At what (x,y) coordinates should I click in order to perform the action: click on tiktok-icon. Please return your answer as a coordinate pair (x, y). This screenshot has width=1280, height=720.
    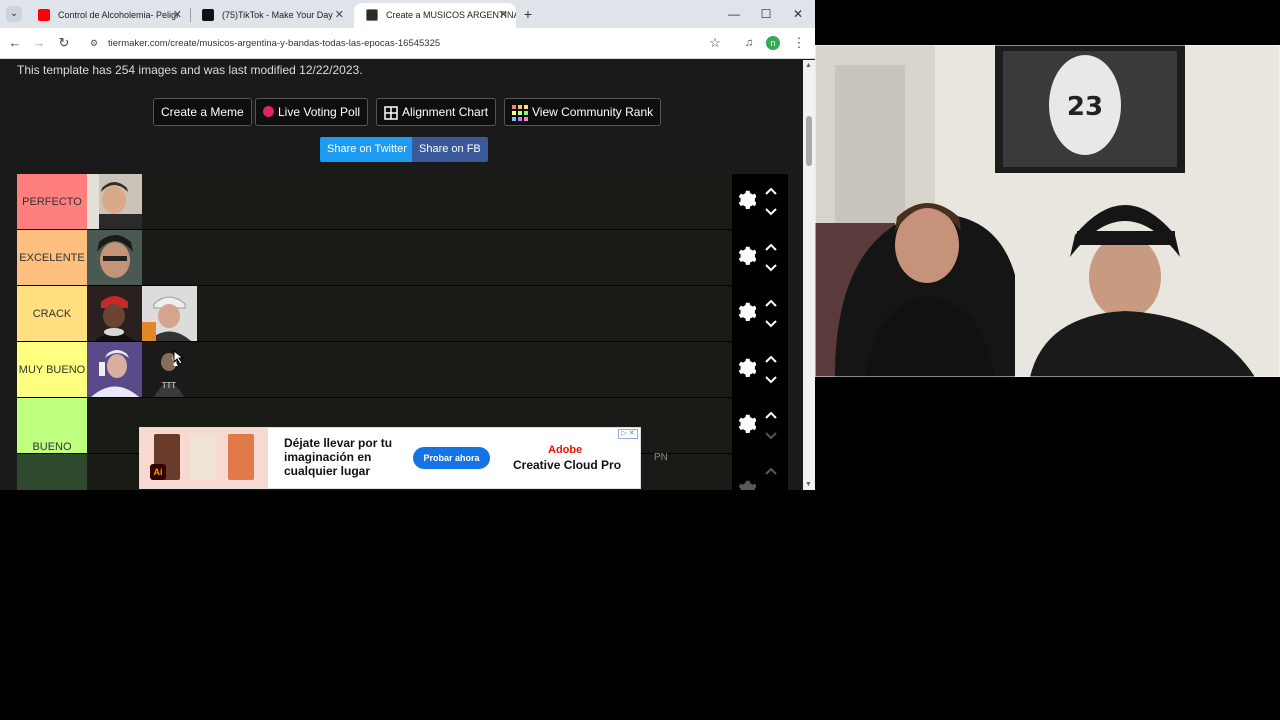
    Looking at the image, I should click on (208, 15).